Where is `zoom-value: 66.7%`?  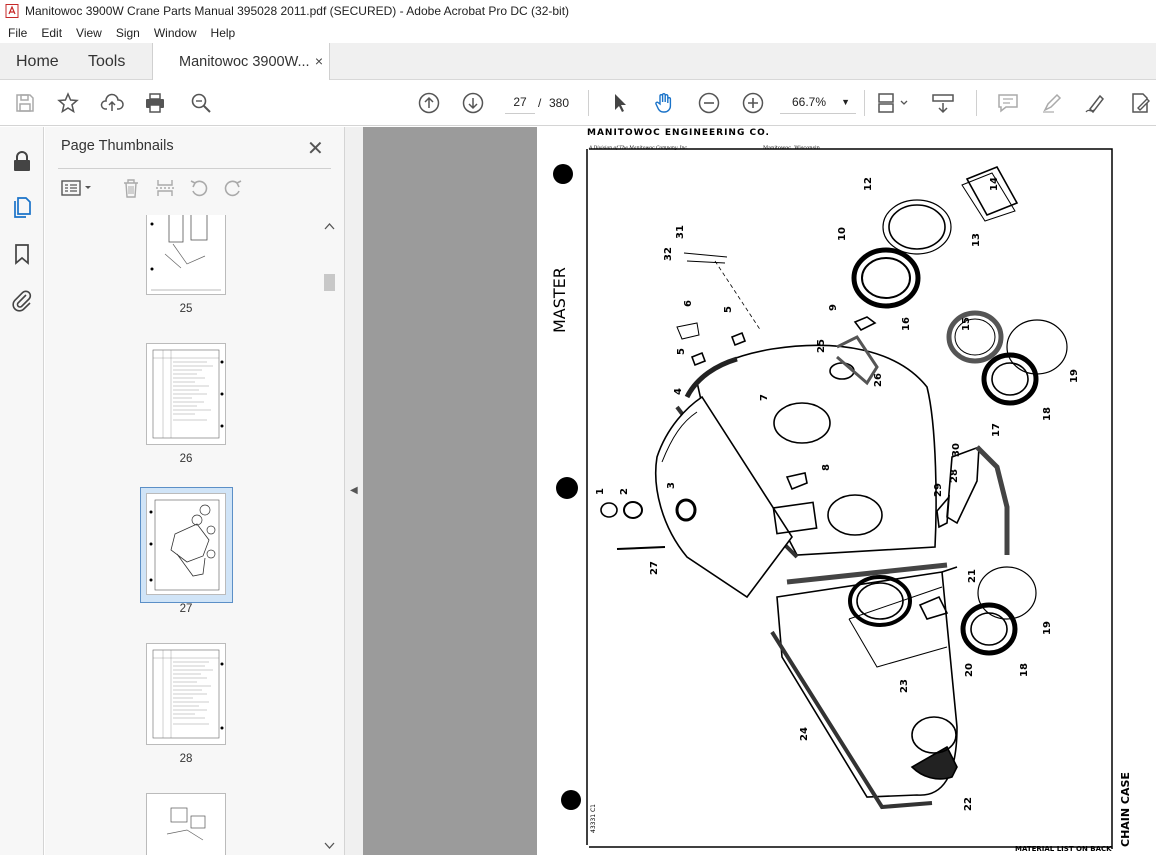 zoom-value: 66.7% is located at coordinates (809, 102).